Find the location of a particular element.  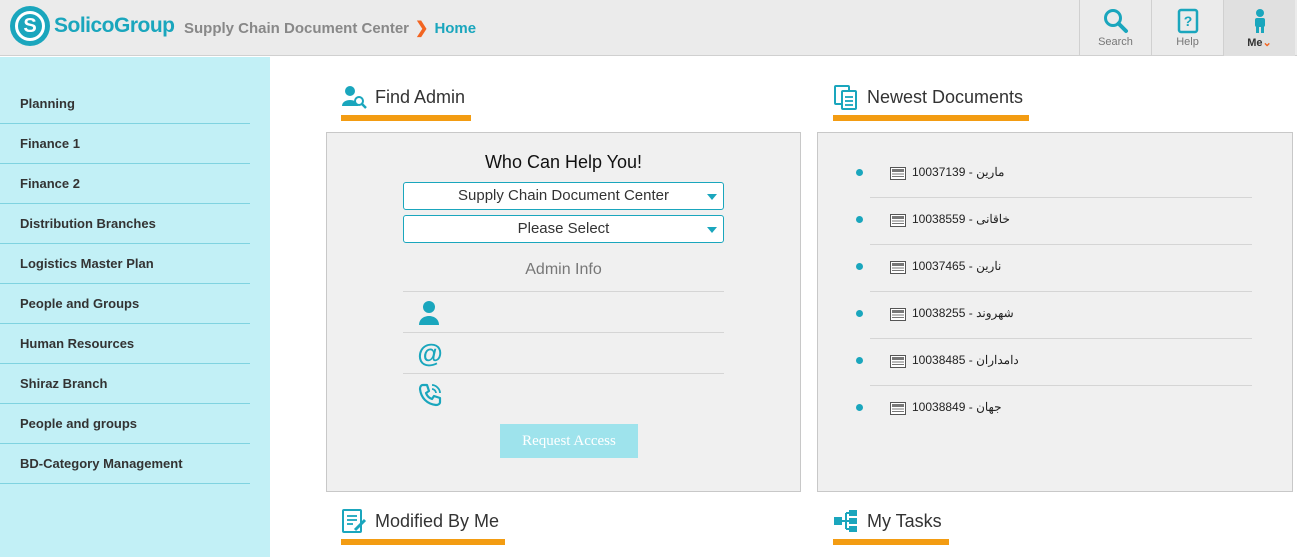

find-admin-underline is located at coordinates (406, 118).